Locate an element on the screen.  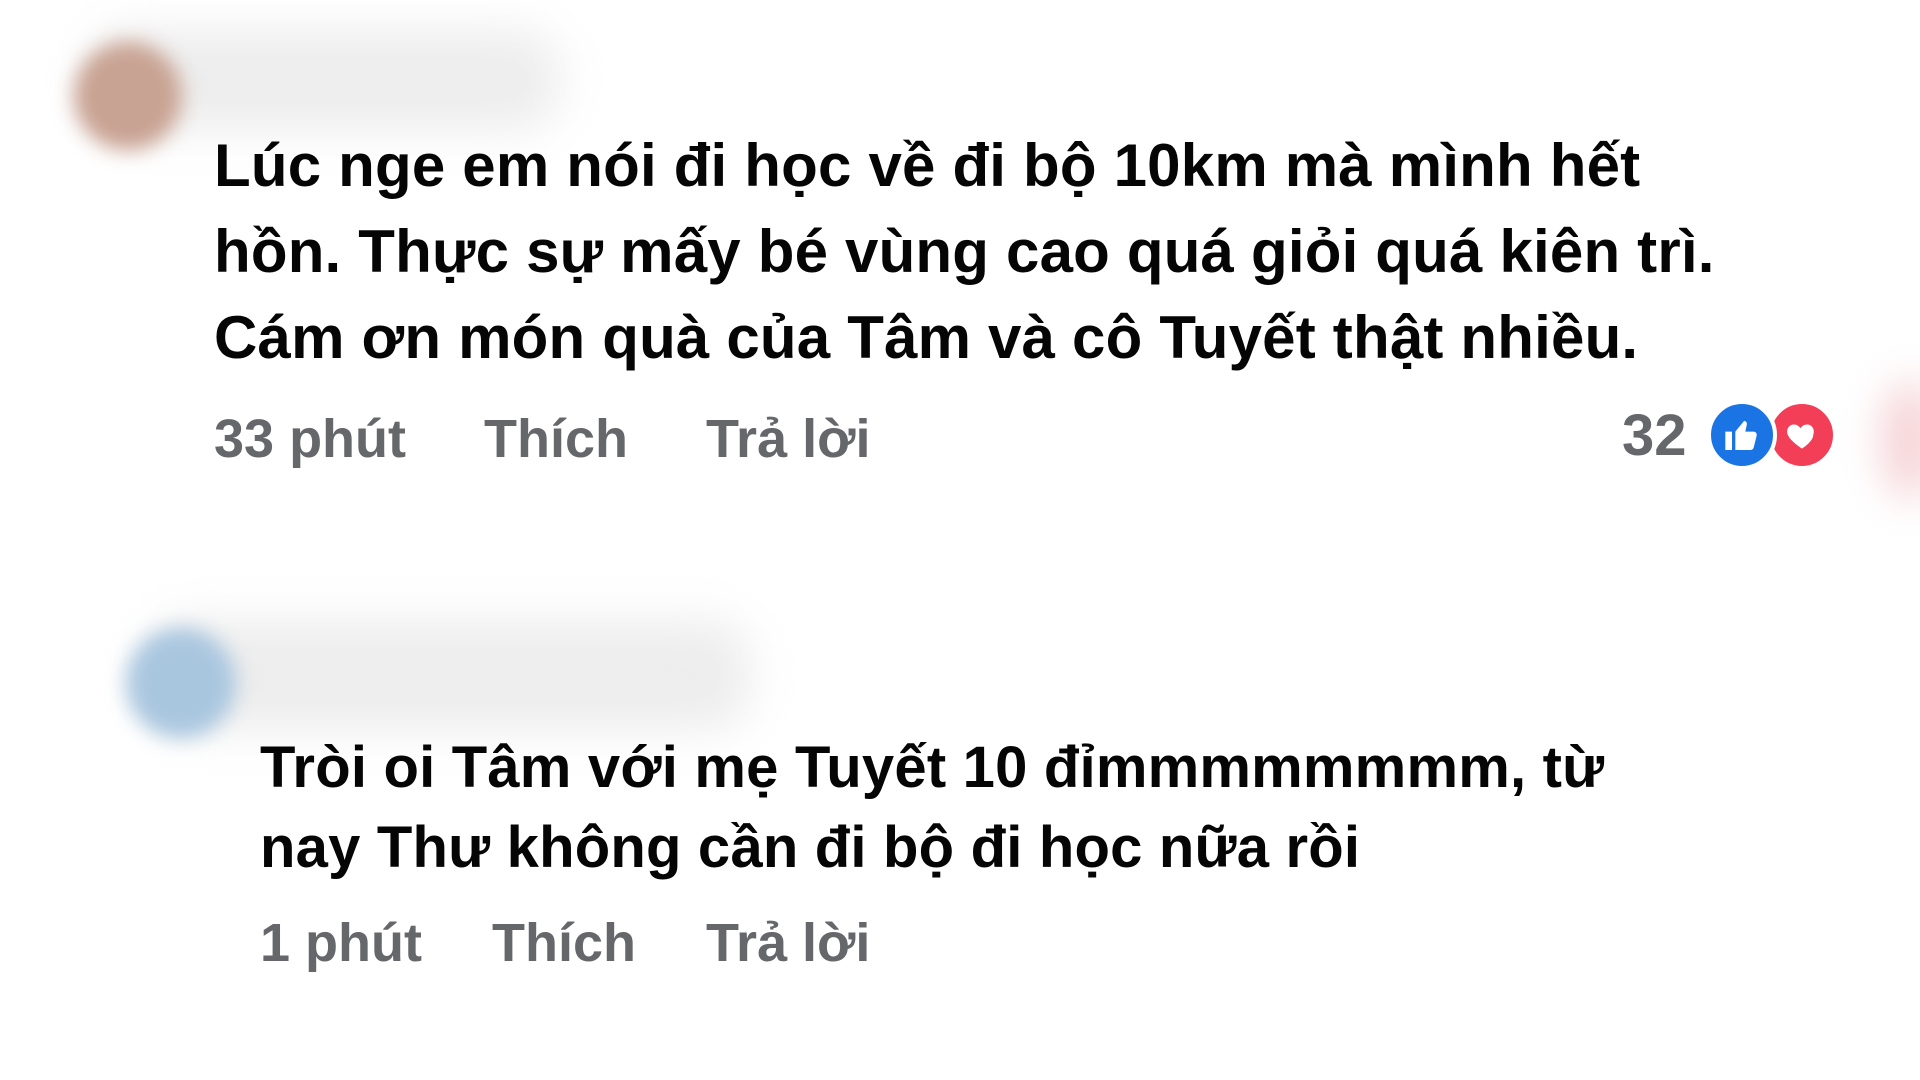
reaction-summary: 32 is located at coordinates (1729, 435).